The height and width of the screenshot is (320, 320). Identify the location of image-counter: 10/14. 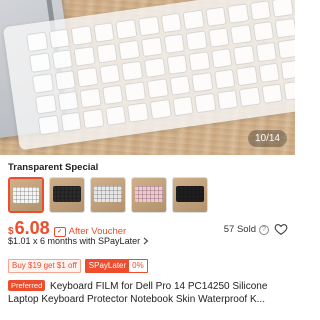
(267, 138).